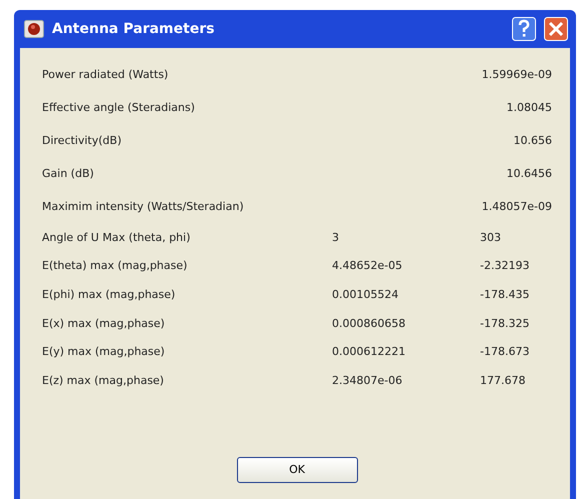 Image resolution: width=582 pixels, height=499 pixels. I want to click on parameter-label: E(x) max (mag,phase), so click(104, 323).